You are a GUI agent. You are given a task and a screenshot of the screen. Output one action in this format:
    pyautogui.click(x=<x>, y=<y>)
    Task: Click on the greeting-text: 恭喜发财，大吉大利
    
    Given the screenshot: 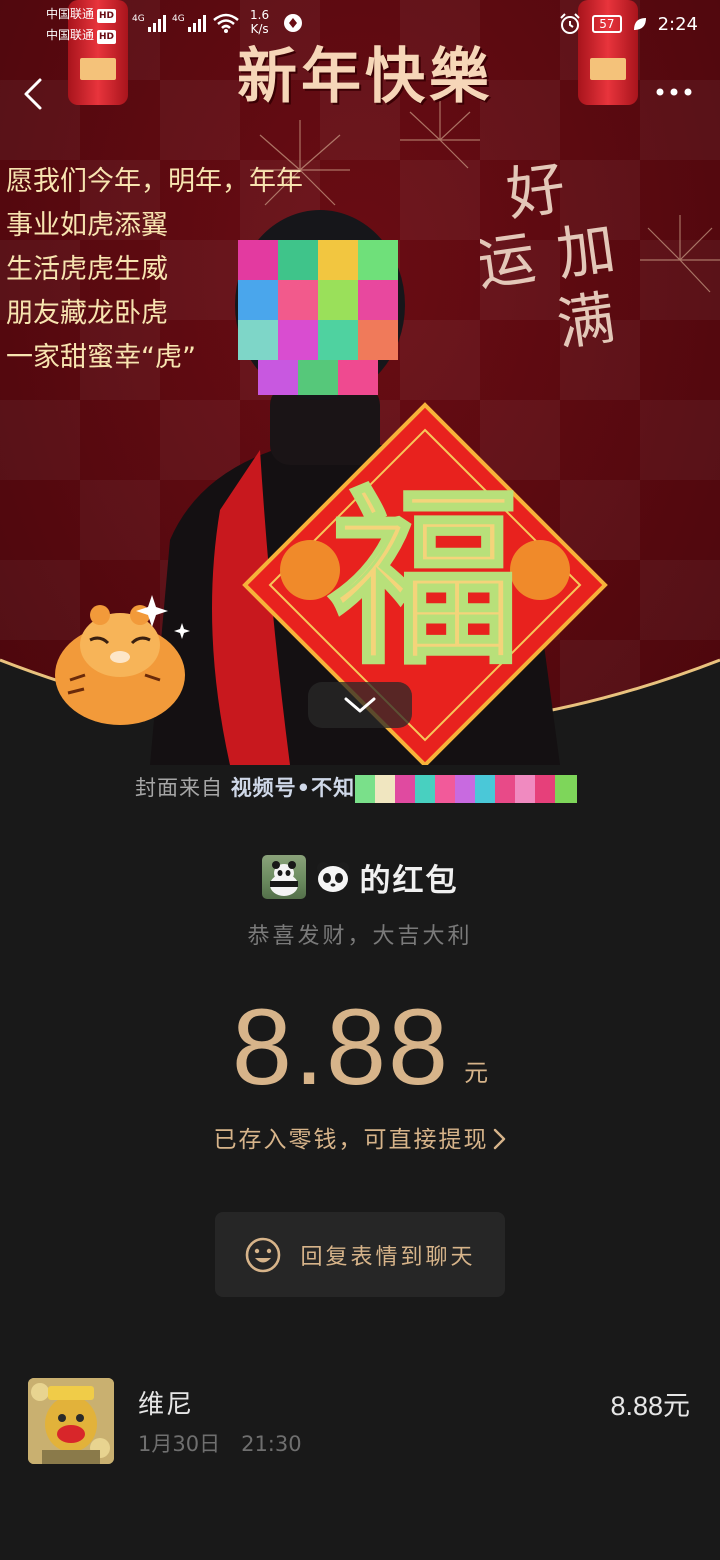 What is the action you would take?
    pyautogui.click(x=360, y=936)
    